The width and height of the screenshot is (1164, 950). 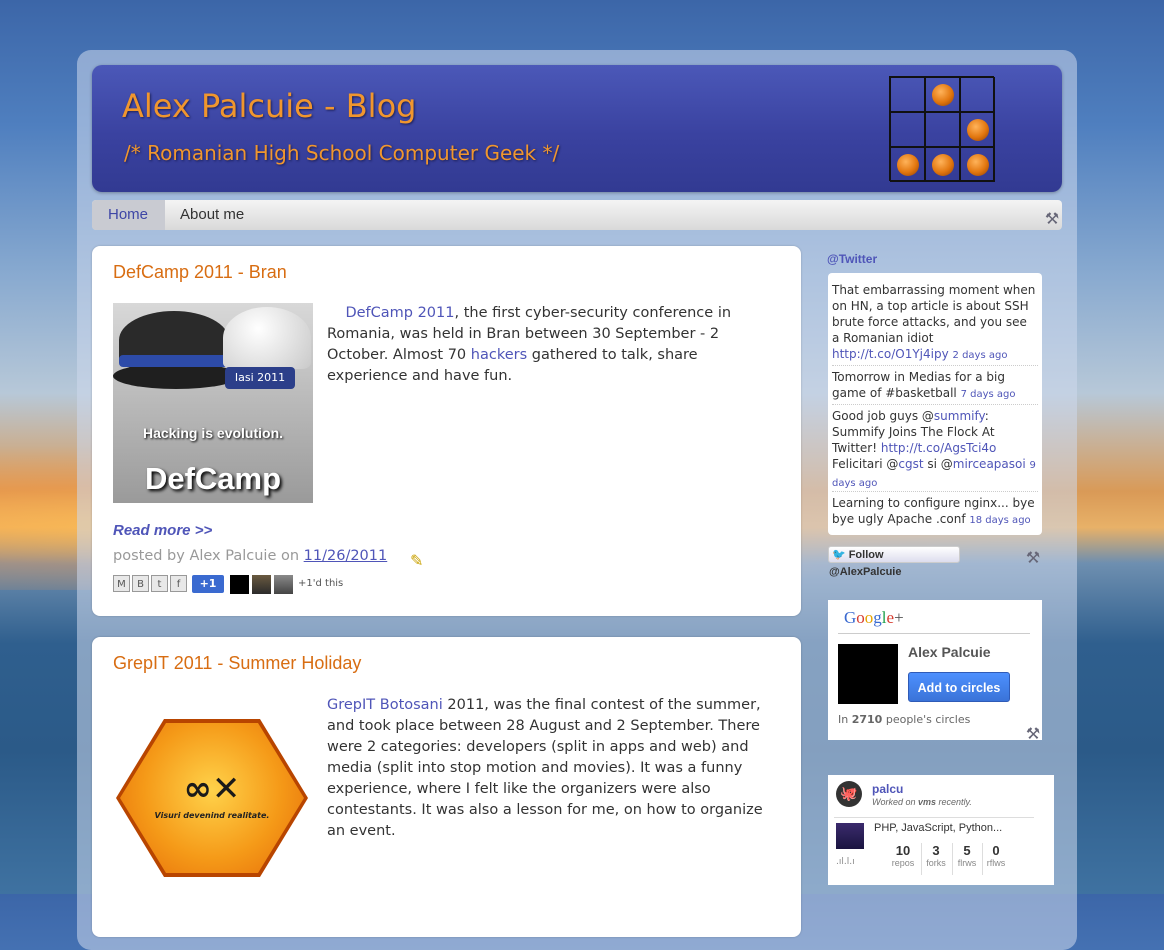 What do you see at coordinates (416, 560) in the screenshot?
I see `edit-pencil-icon: ✎` at bounding box center [416, 560].